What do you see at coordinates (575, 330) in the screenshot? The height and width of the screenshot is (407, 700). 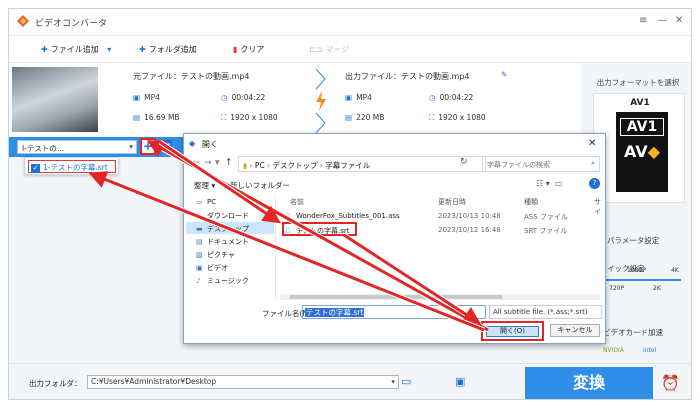 I see `cancel-button: キャンセル` at bounding box center [575, 330].